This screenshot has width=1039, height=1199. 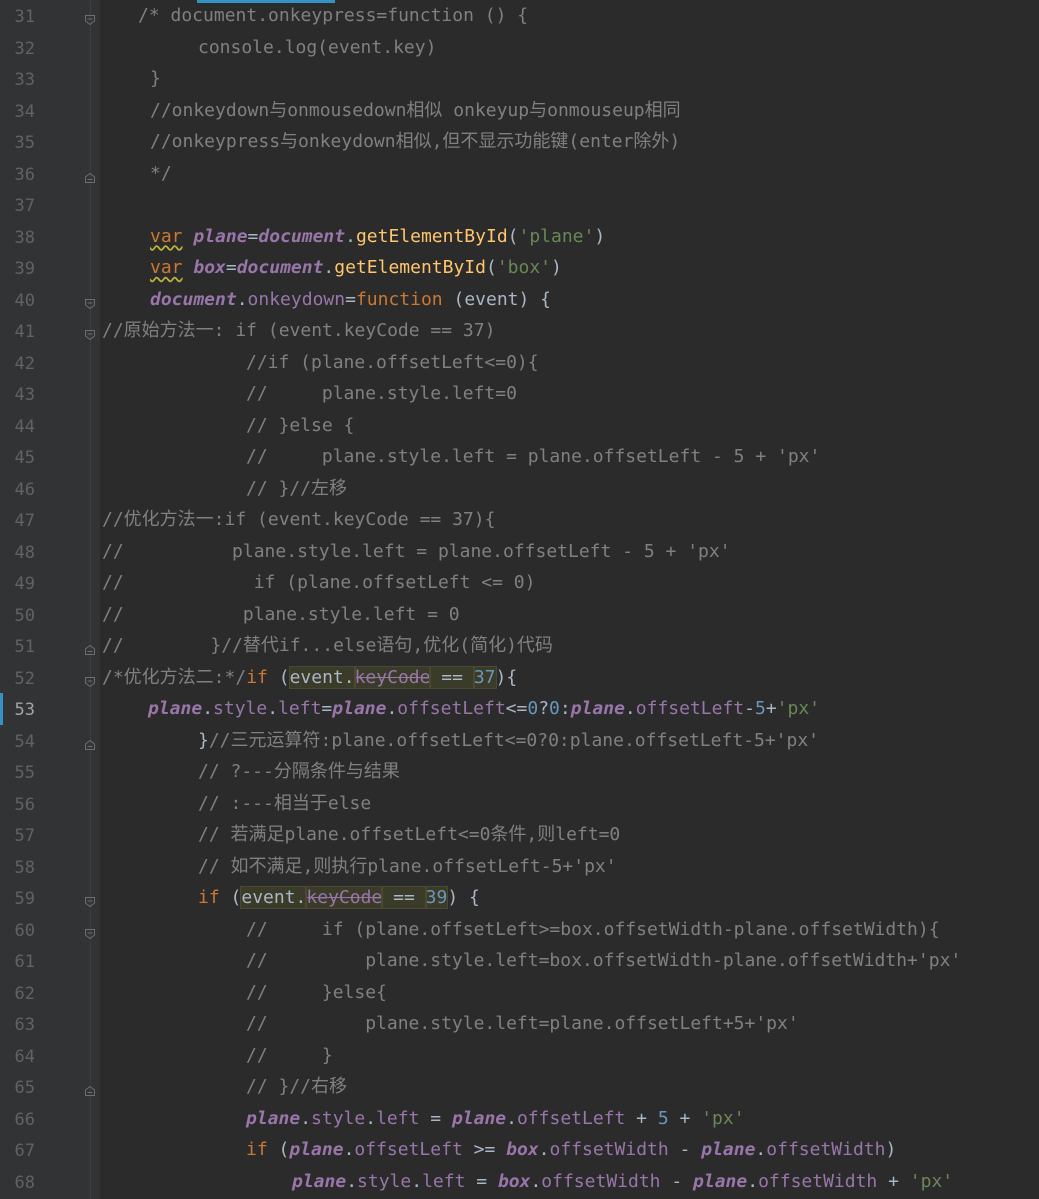 I want to click on code-line: 49 // if (plane.offsetLeft <= 0), so click(x=519, y=583).